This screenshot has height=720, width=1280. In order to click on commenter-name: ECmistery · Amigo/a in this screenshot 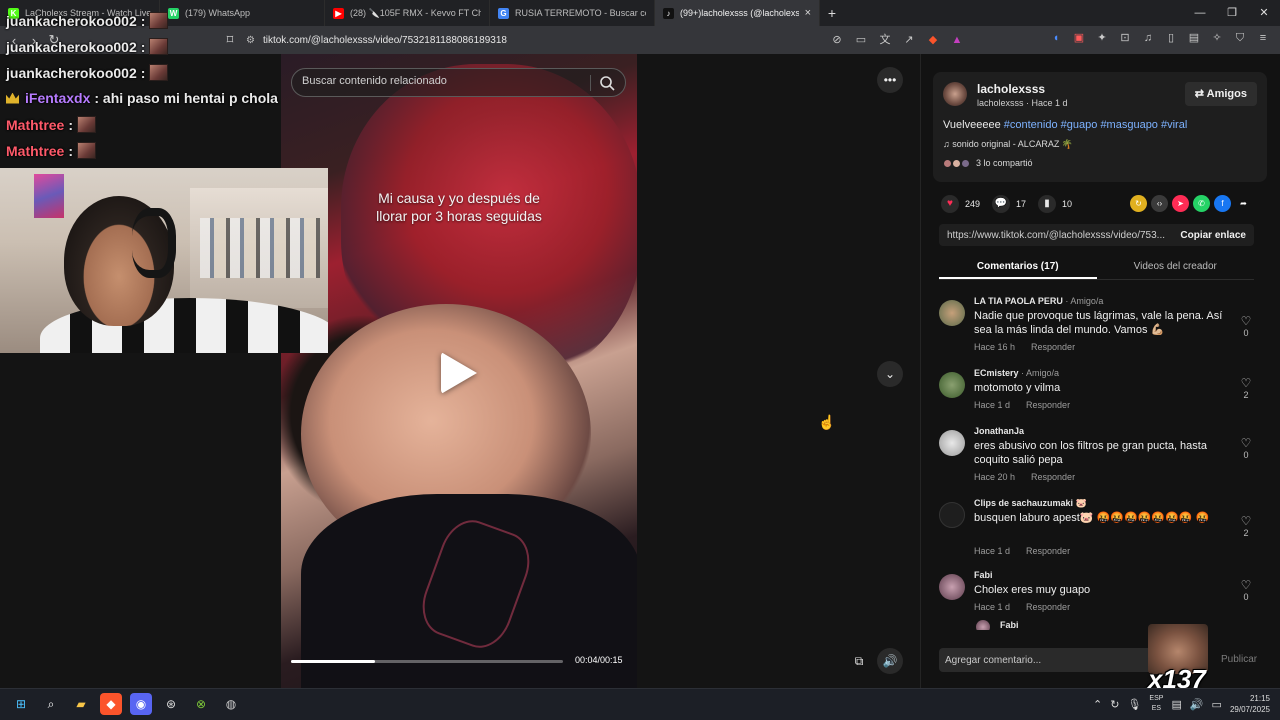, I will do `click(1016, 373)`.